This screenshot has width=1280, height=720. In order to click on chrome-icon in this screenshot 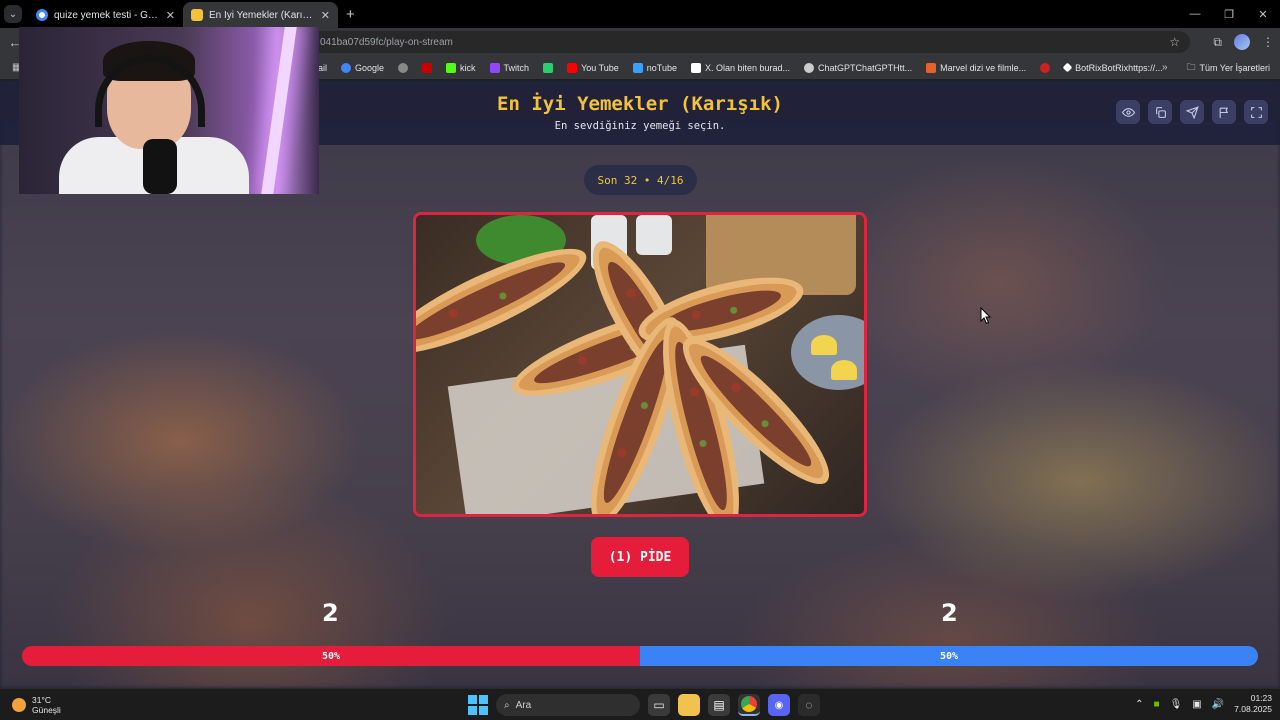, I will do `click(749, 705)`.